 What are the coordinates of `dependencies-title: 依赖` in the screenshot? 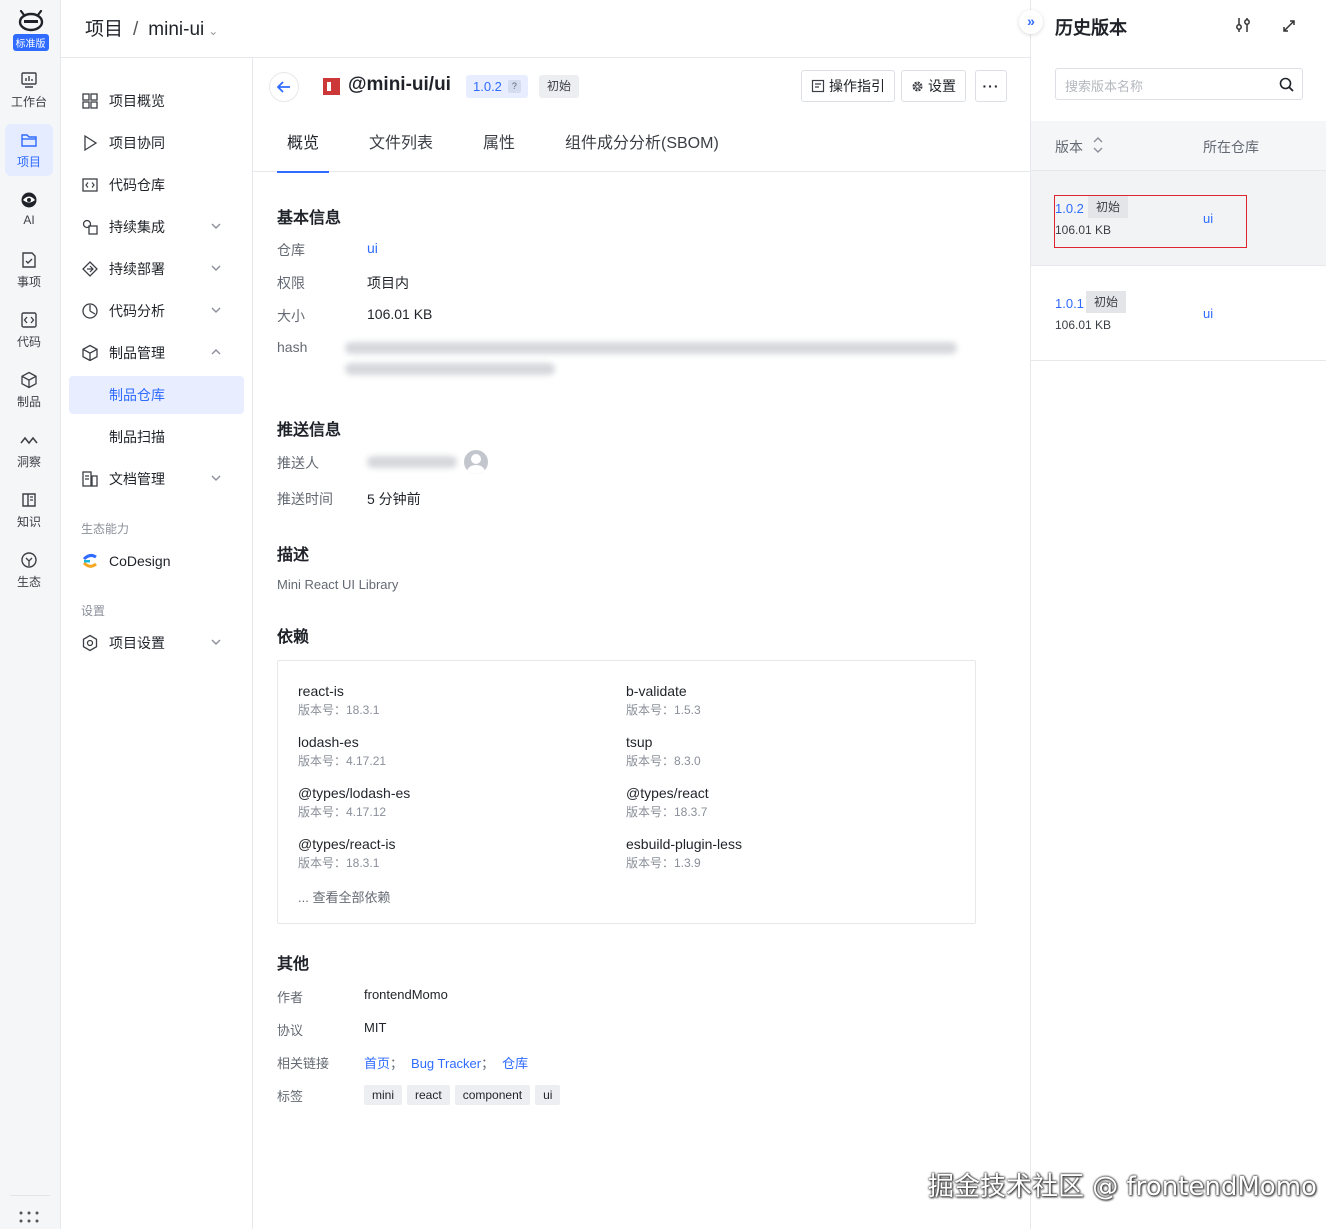 It's located at (293, 637).